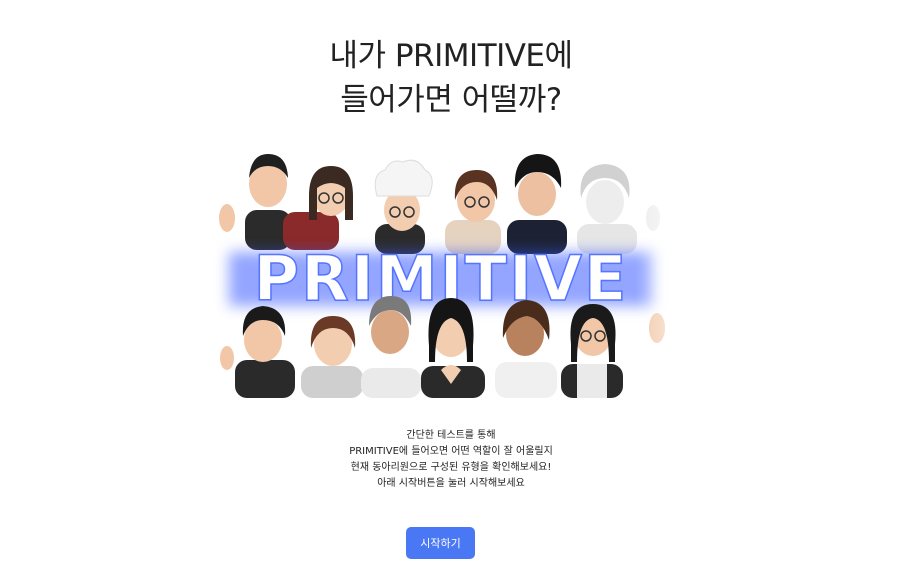  I want to click on description-line: PRIMITIVE에 들어오면 어떤 역할이 잘 어울릴지, so click(451, 451).